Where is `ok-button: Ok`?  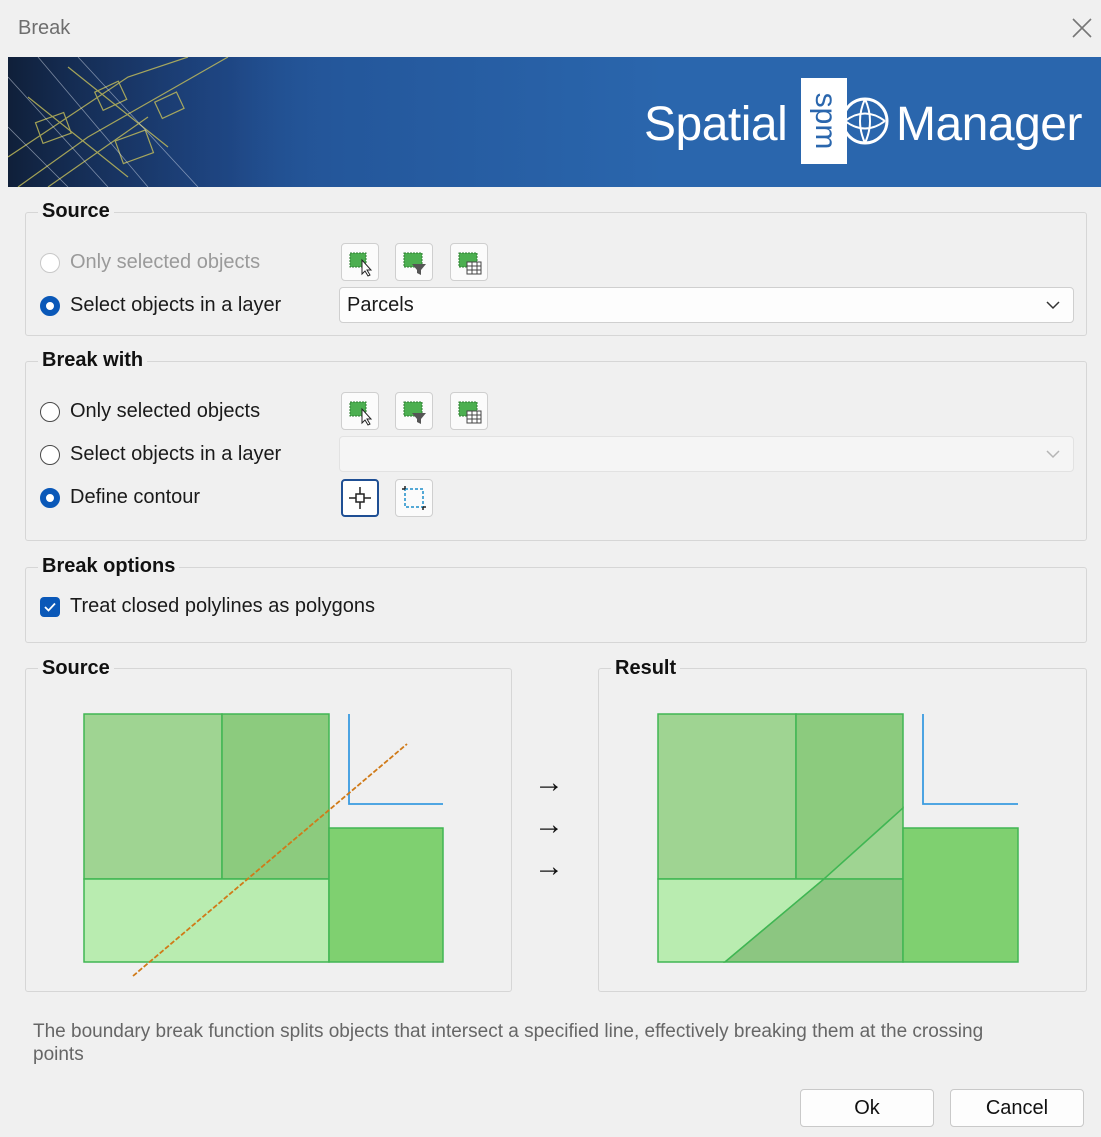 ok-button: Ok is located at coordinates (867, 1108).